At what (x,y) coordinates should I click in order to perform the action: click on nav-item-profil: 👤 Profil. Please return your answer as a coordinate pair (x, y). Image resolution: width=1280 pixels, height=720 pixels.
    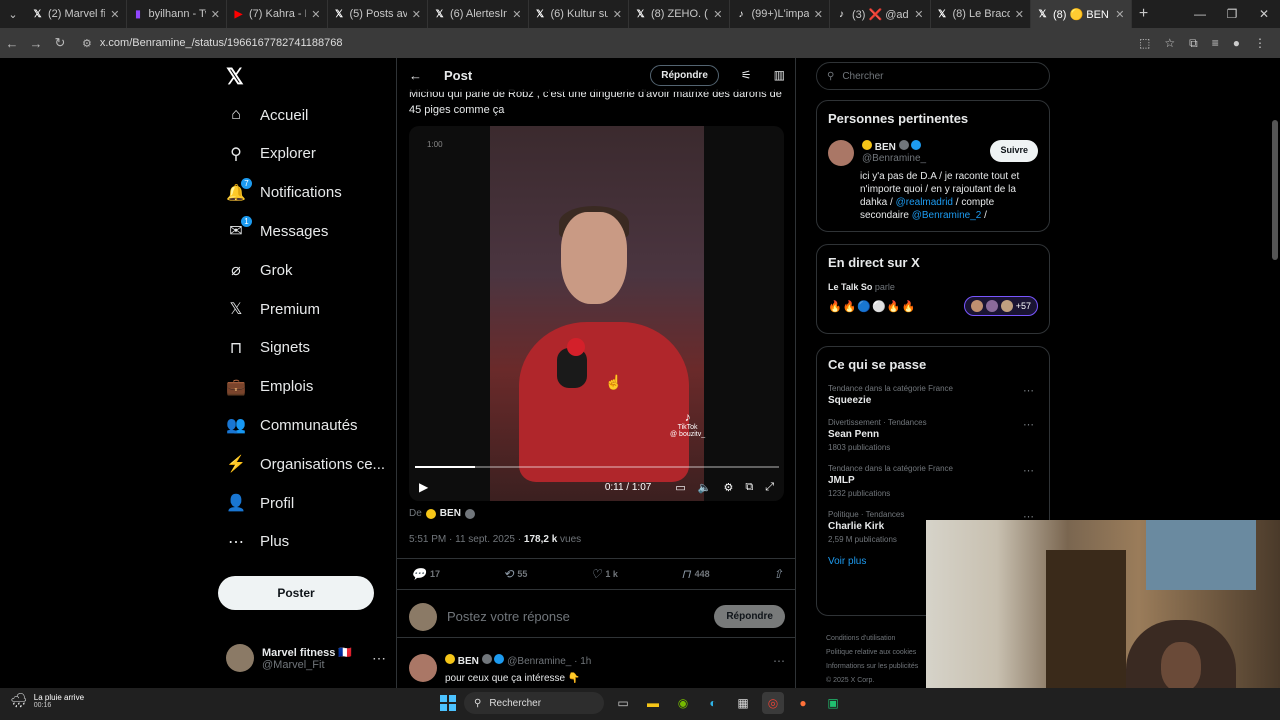
    Looking at the image, I should click on (307, 503).